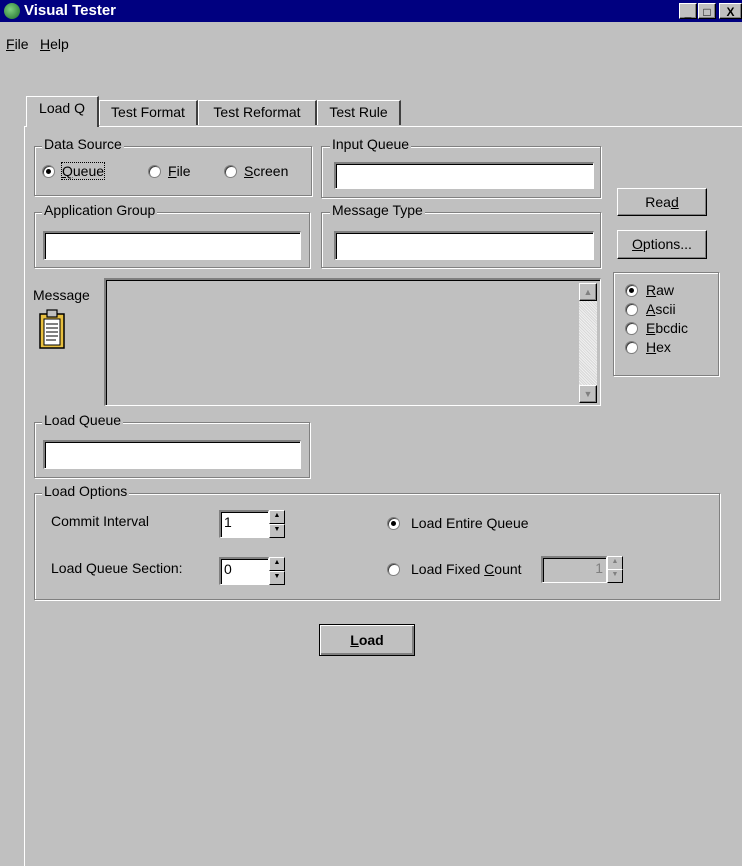  What do you see at coordinates (12, 11) in the screenshot?
I see `app-globe-icon` at bounding box center [12, 11].